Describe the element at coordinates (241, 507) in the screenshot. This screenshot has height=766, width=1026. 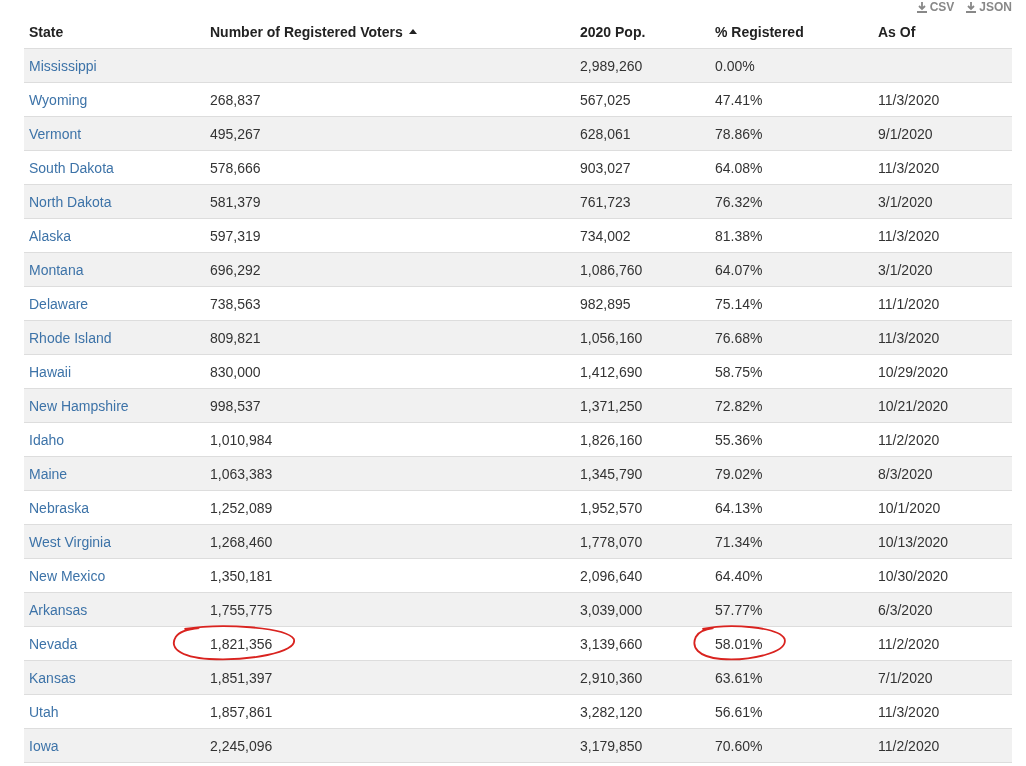
I see `table-cell: 1,252,089` at that location.